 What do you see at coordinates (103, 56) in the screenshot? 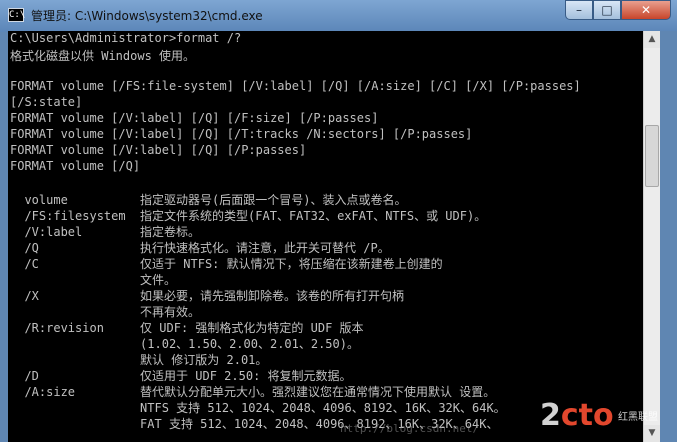
I see `console-line: 格式化磁盘以供 Windows 使用。` at bounding box center [103, 56].